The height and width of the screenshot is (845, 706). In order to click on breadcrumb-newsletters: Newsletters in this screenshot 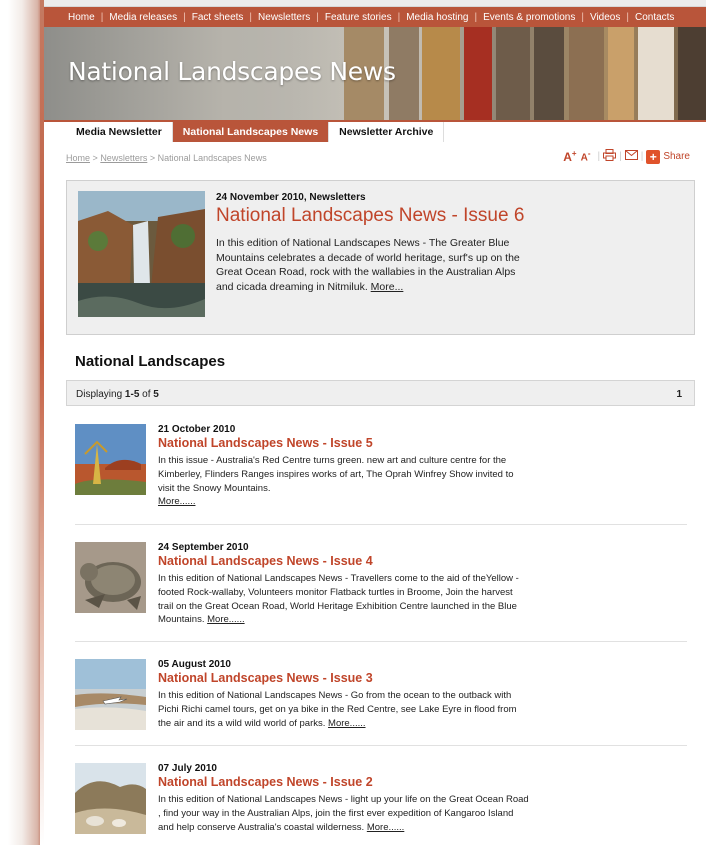, I will do `click(123, 158)`.